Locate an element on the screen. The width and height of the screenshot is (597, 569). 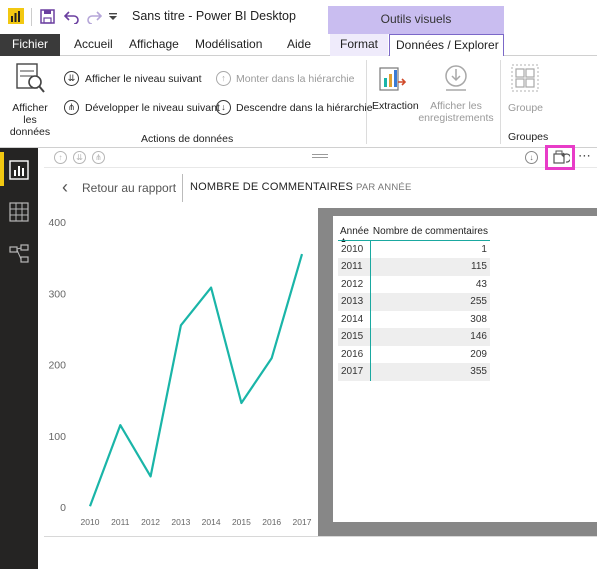
x-tick-label: 2013 is located at coordinates (180, 522).